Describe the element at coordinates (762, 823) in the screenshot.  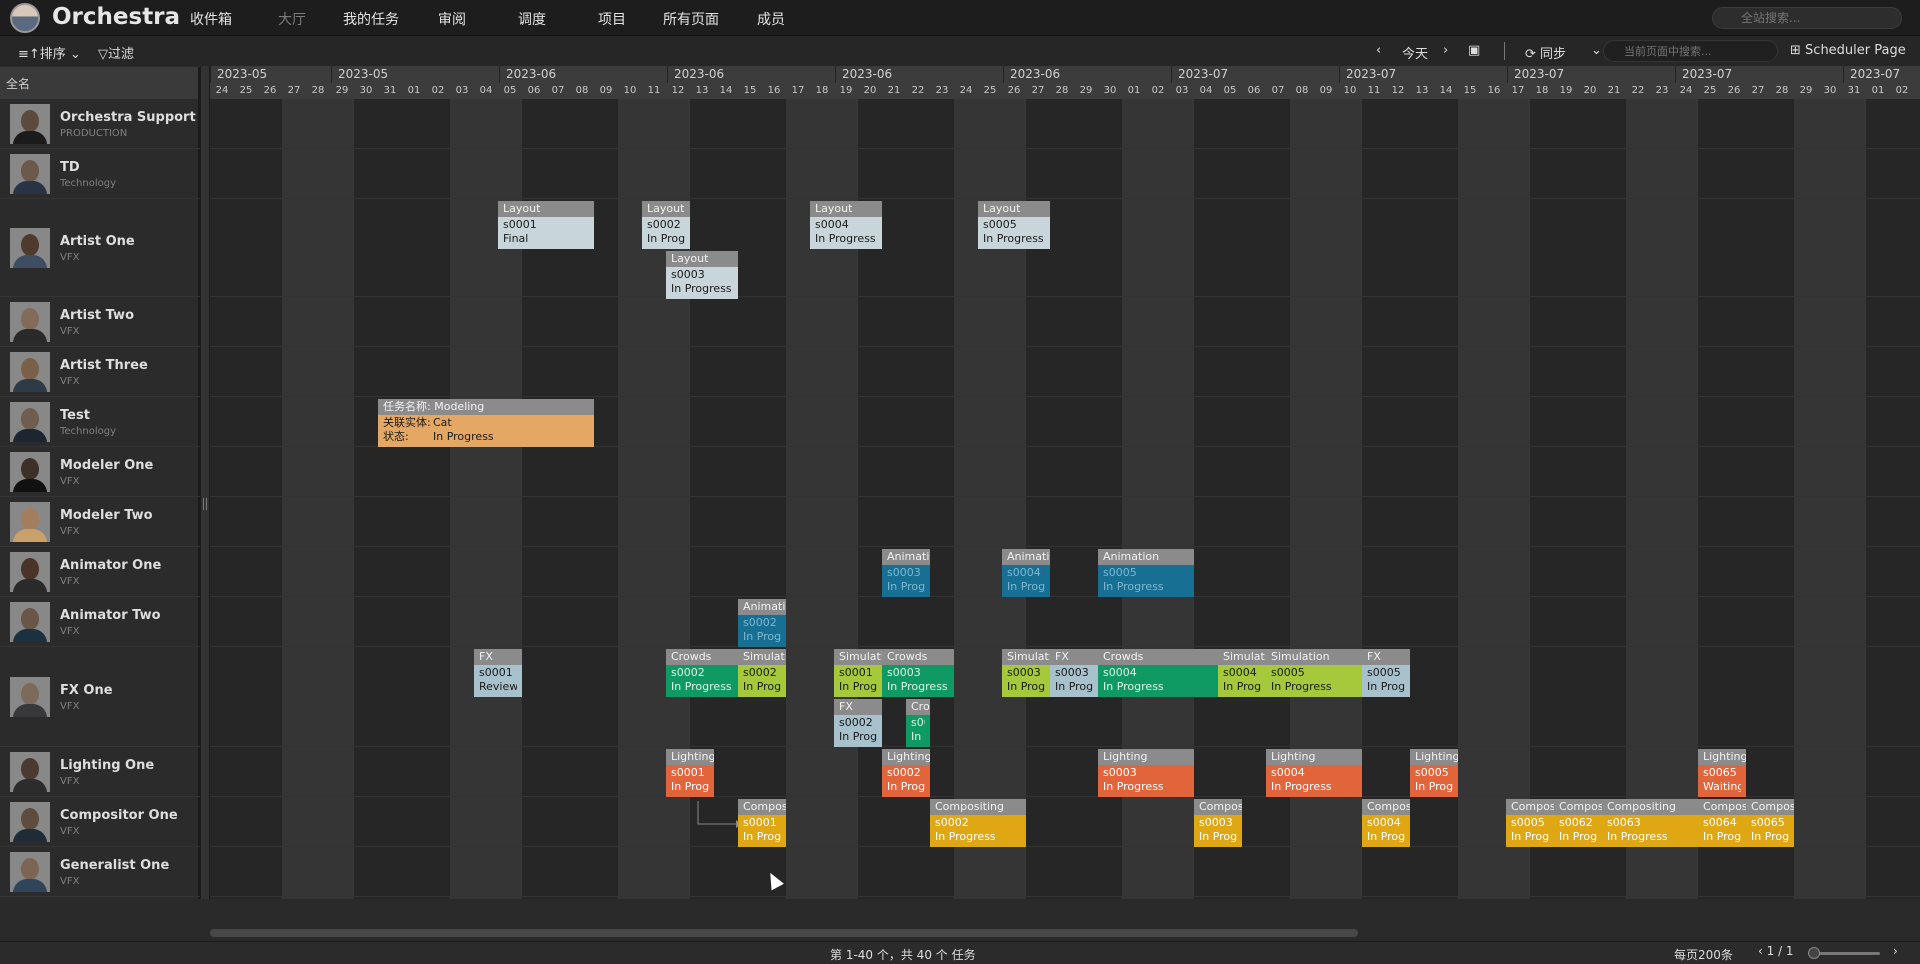
I see `task-bar: Compositings0001In Progress` at that location.